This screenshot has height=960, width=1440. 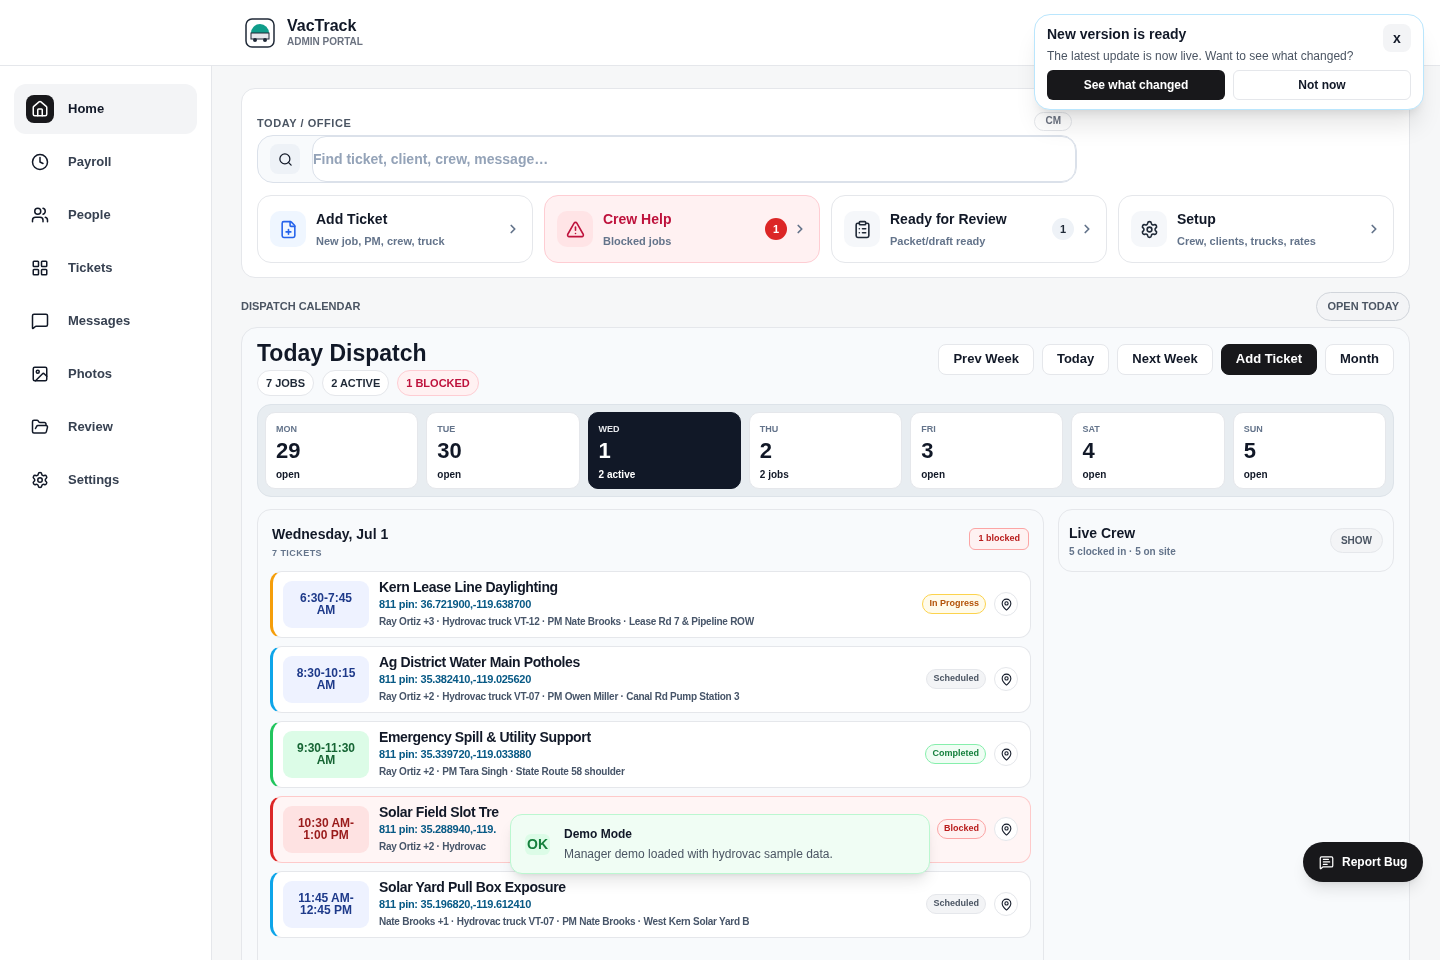 What do you see at coordinates (1117, 34) in the screenshot?
I see `popup-title: New version is ready` at bounding box center [1117, 34].